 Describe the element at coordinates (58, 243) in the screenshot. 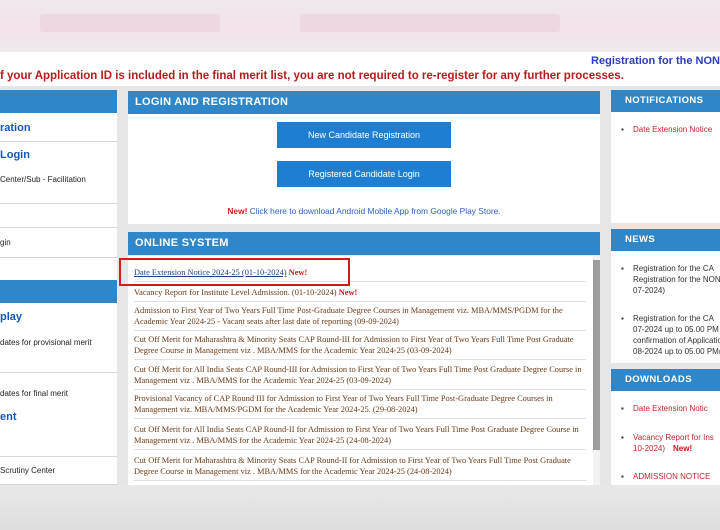

I see `sidebar-item-gin: gin` at that location.